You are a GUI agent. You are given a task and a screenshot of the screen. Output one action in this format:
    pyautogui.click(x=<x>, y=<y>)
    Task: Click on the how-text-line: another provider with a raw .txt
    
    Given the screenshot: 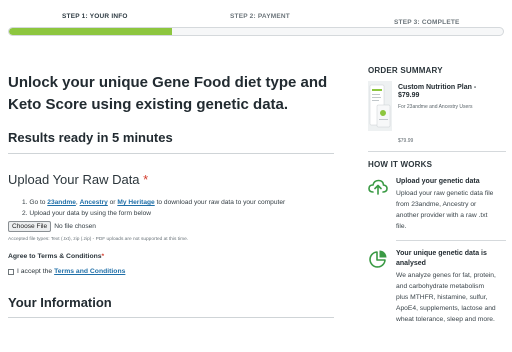 What is the action you would take?
    pyautogui.click(x=442, y=215)
    